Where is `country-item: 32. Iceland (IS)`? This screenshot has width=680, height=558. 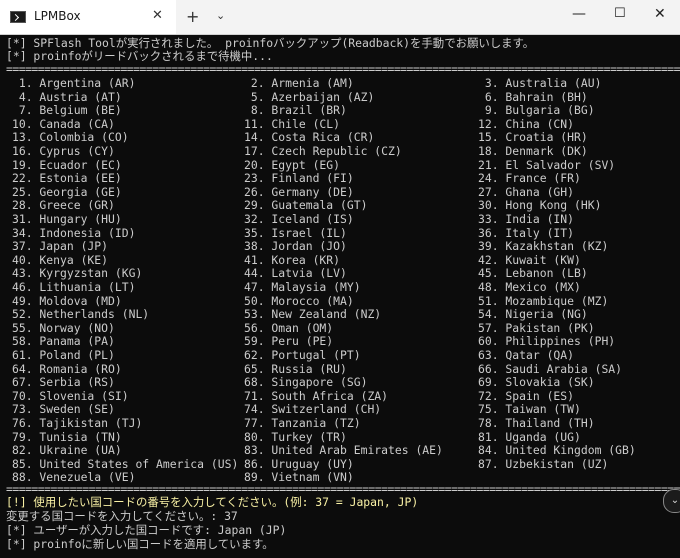
country-item: 32. Iceland (IS) is located at coordinates (299, 219).